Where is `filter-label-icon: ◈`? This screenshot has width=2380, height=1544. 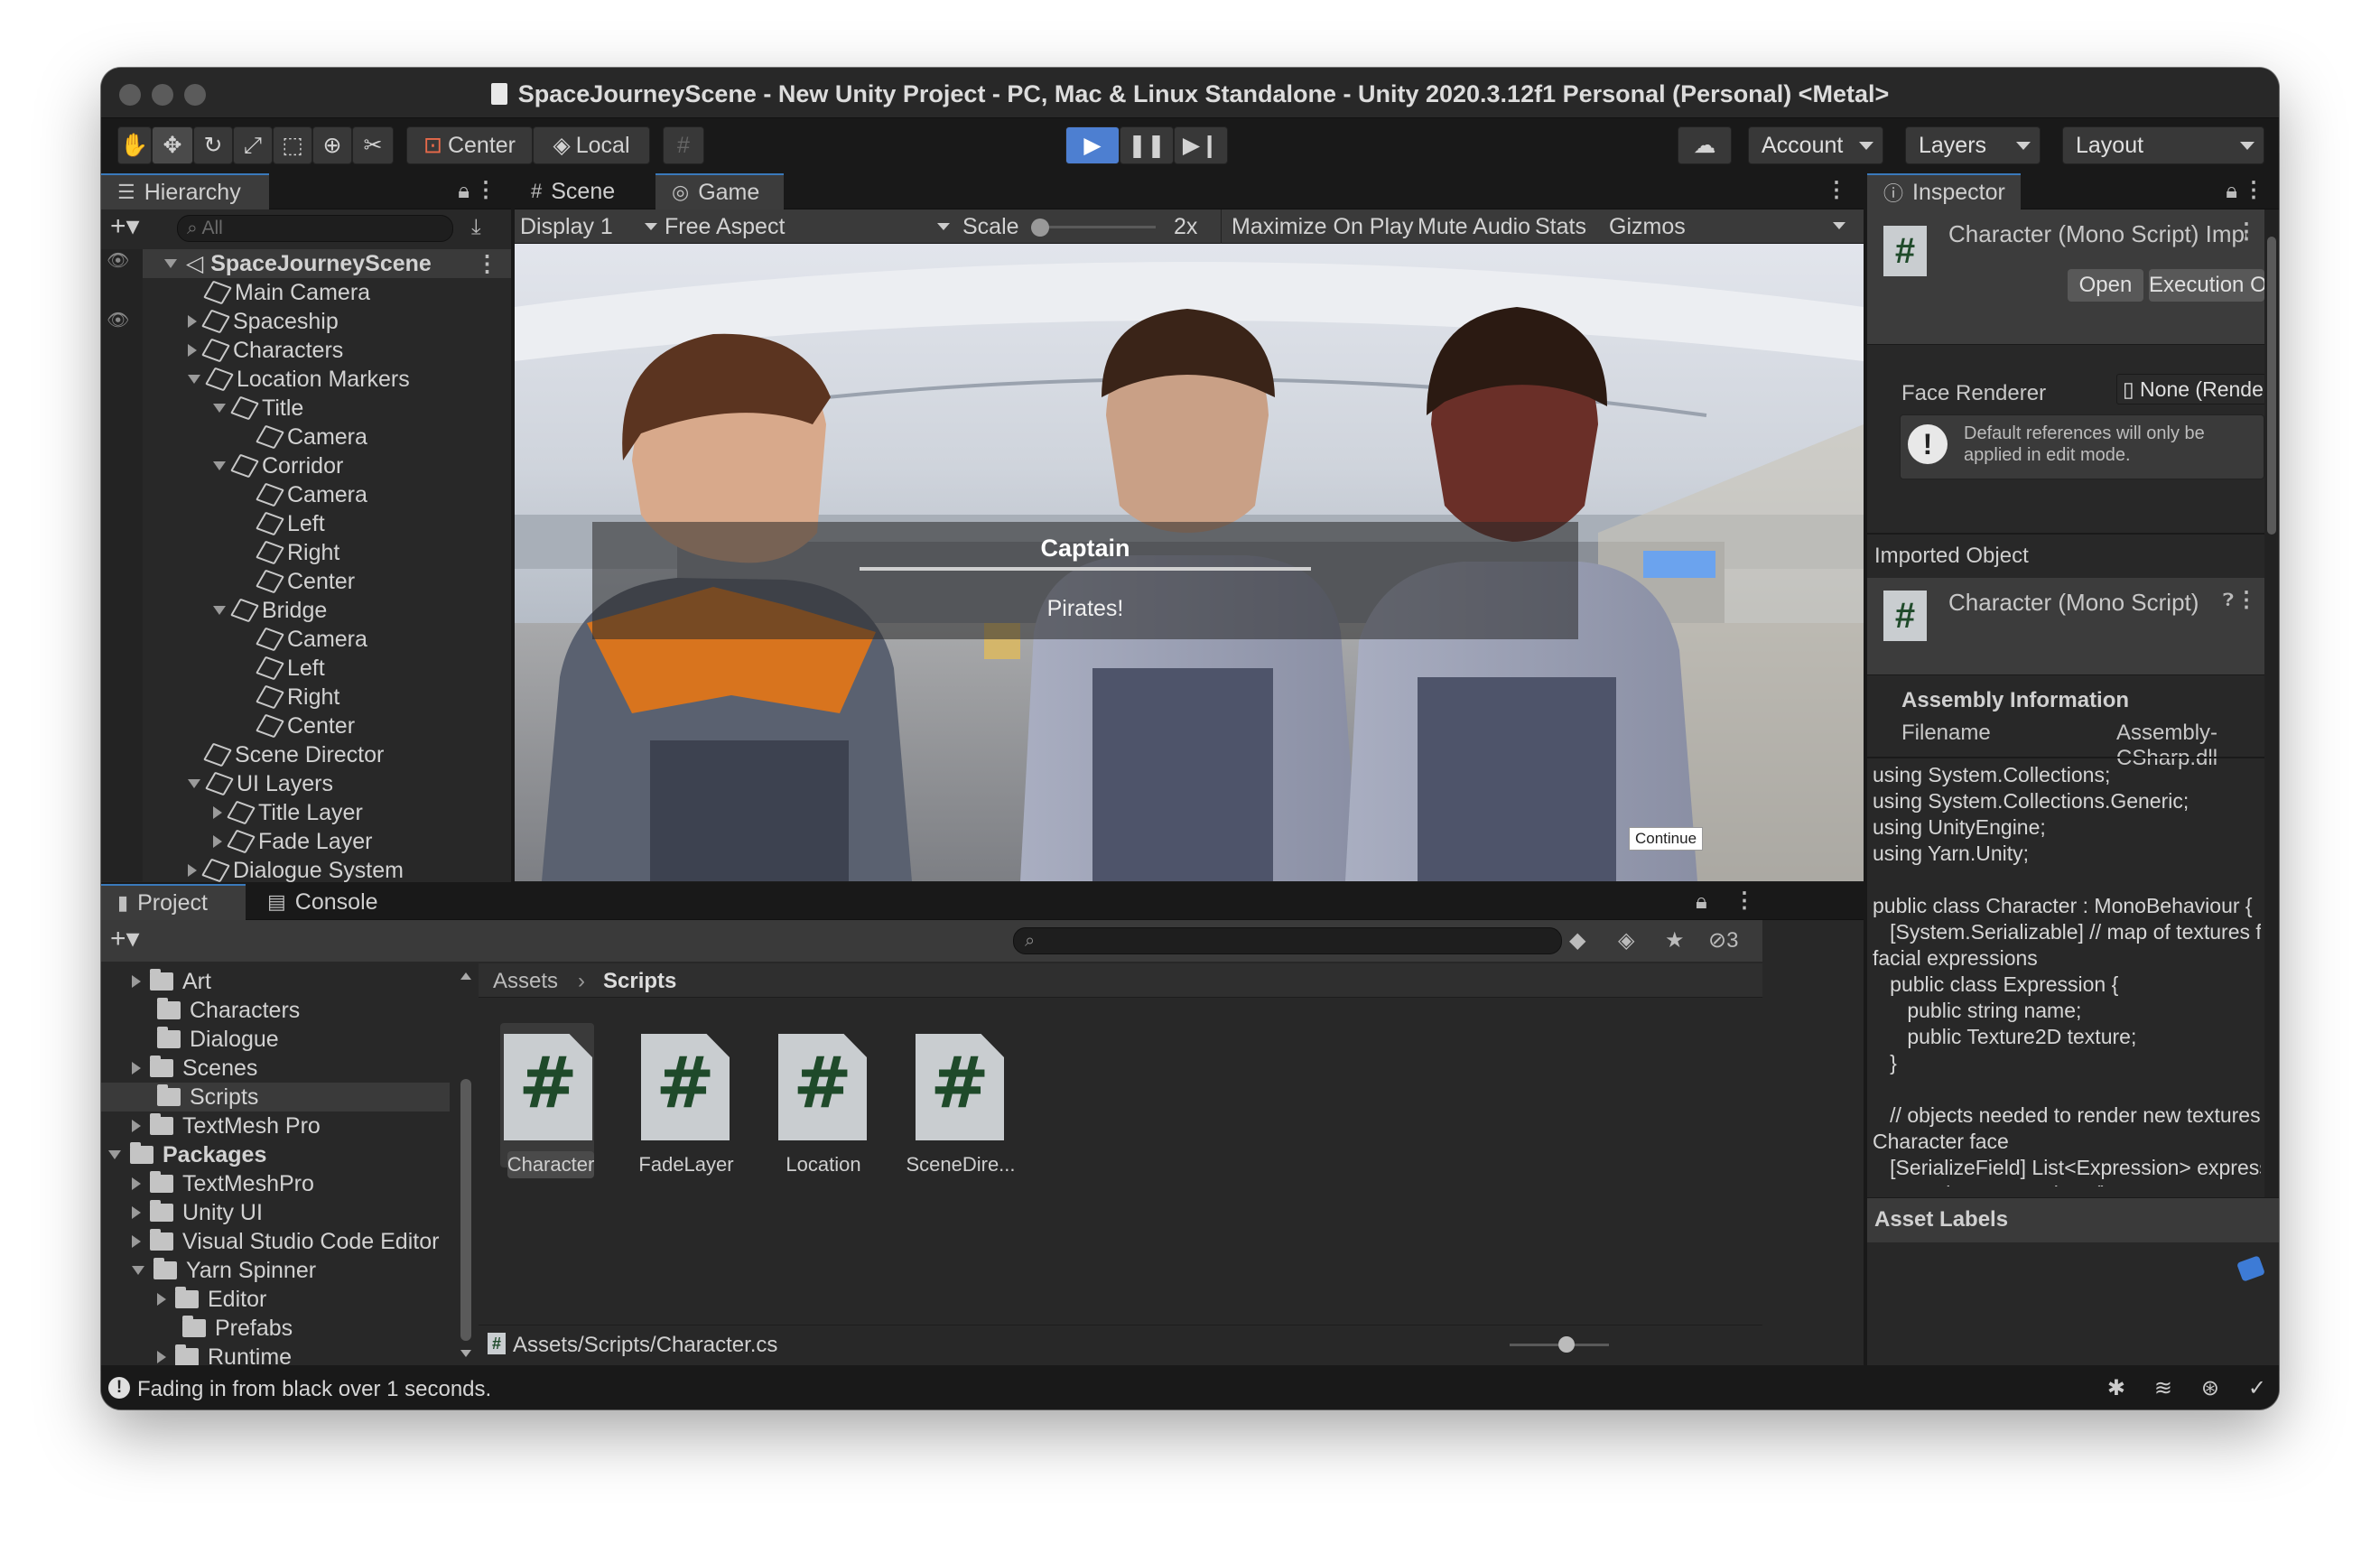 filter-label-icon: ◈ is located at coordinates (1626, 940).